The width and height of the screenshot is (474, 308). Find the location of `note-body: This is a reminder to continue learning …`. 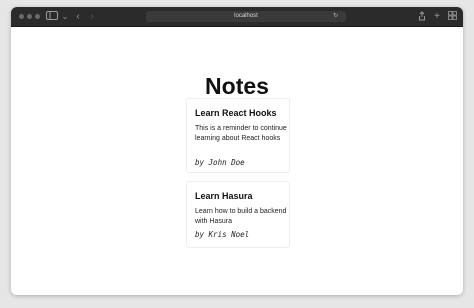

note-body: This is a reminder to continue learning … is located at coordinates (241, 133).